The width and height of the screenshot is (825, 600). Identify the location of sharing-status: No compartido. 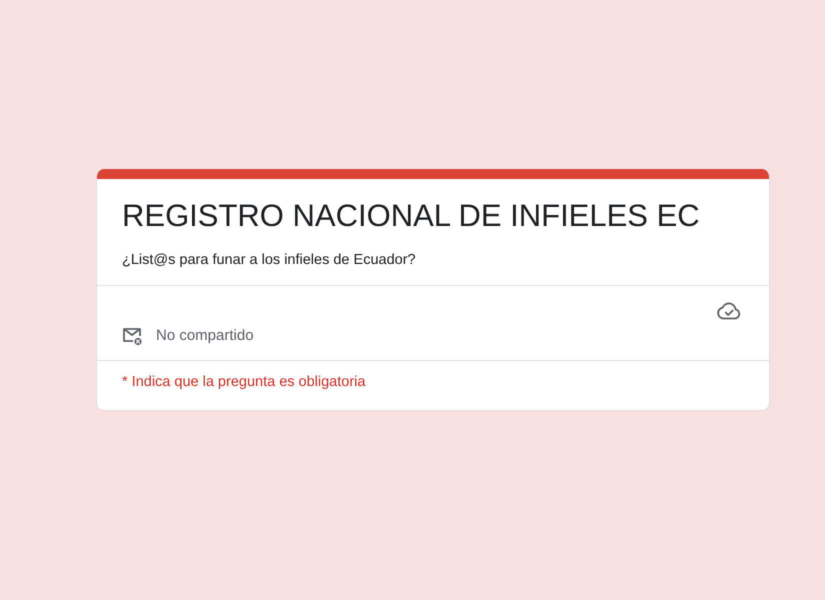
(205, 336).